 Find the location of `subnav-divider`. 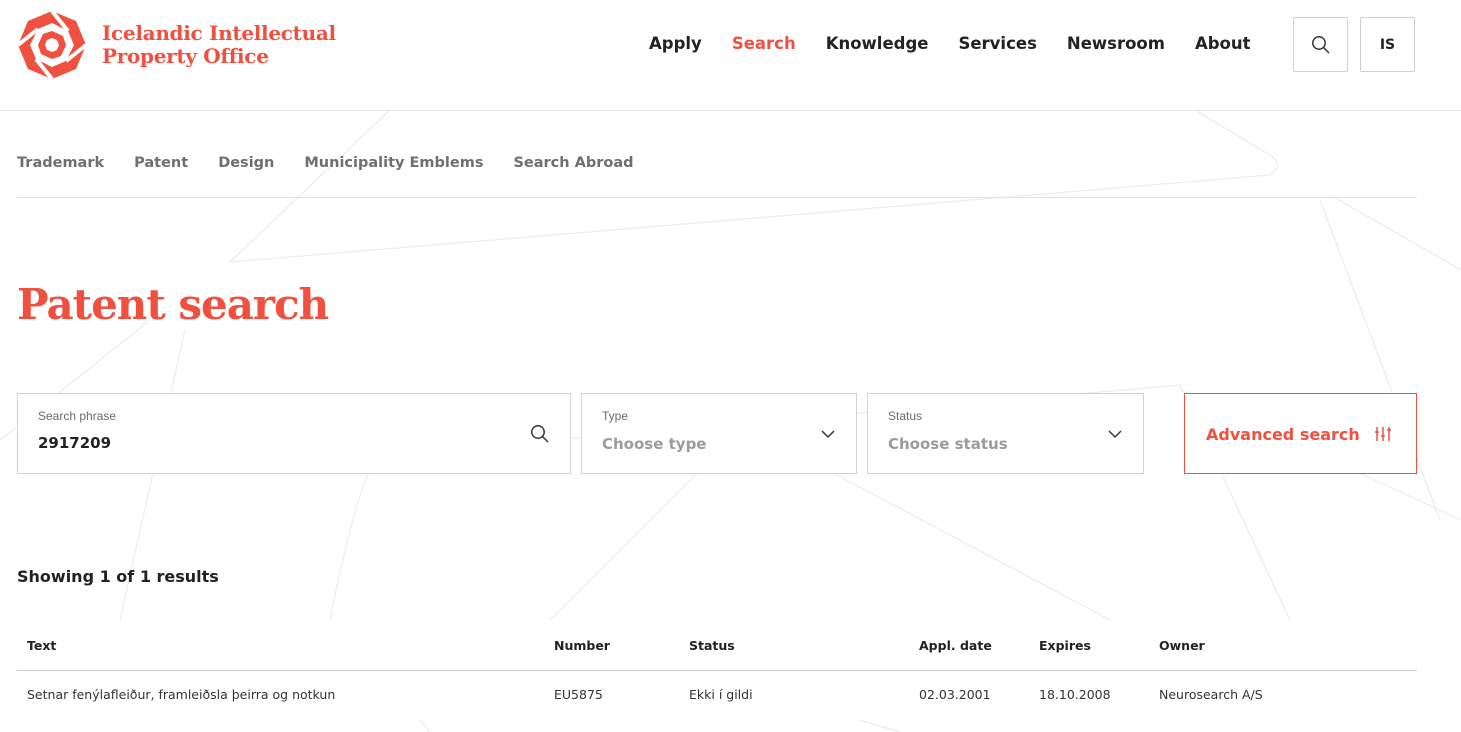

subnav-divider is located at coordinates (717, 197).